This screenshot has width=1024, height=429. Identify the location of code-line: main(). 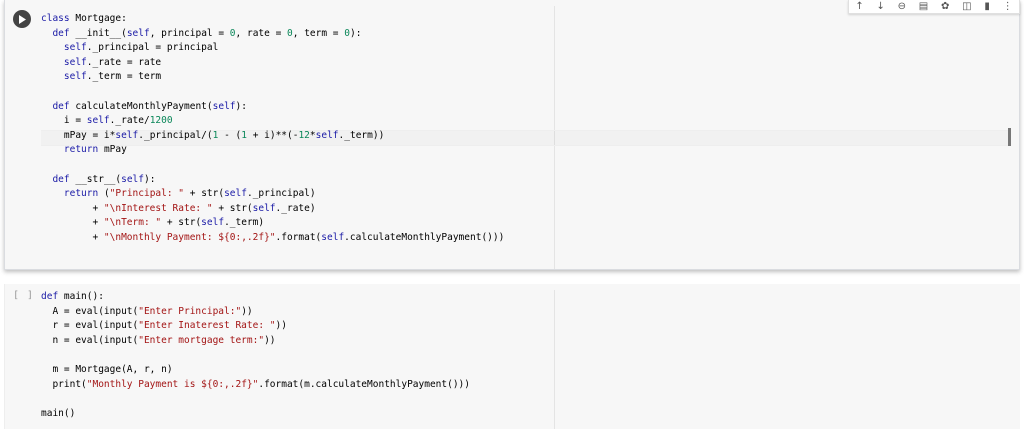
(58, 413).